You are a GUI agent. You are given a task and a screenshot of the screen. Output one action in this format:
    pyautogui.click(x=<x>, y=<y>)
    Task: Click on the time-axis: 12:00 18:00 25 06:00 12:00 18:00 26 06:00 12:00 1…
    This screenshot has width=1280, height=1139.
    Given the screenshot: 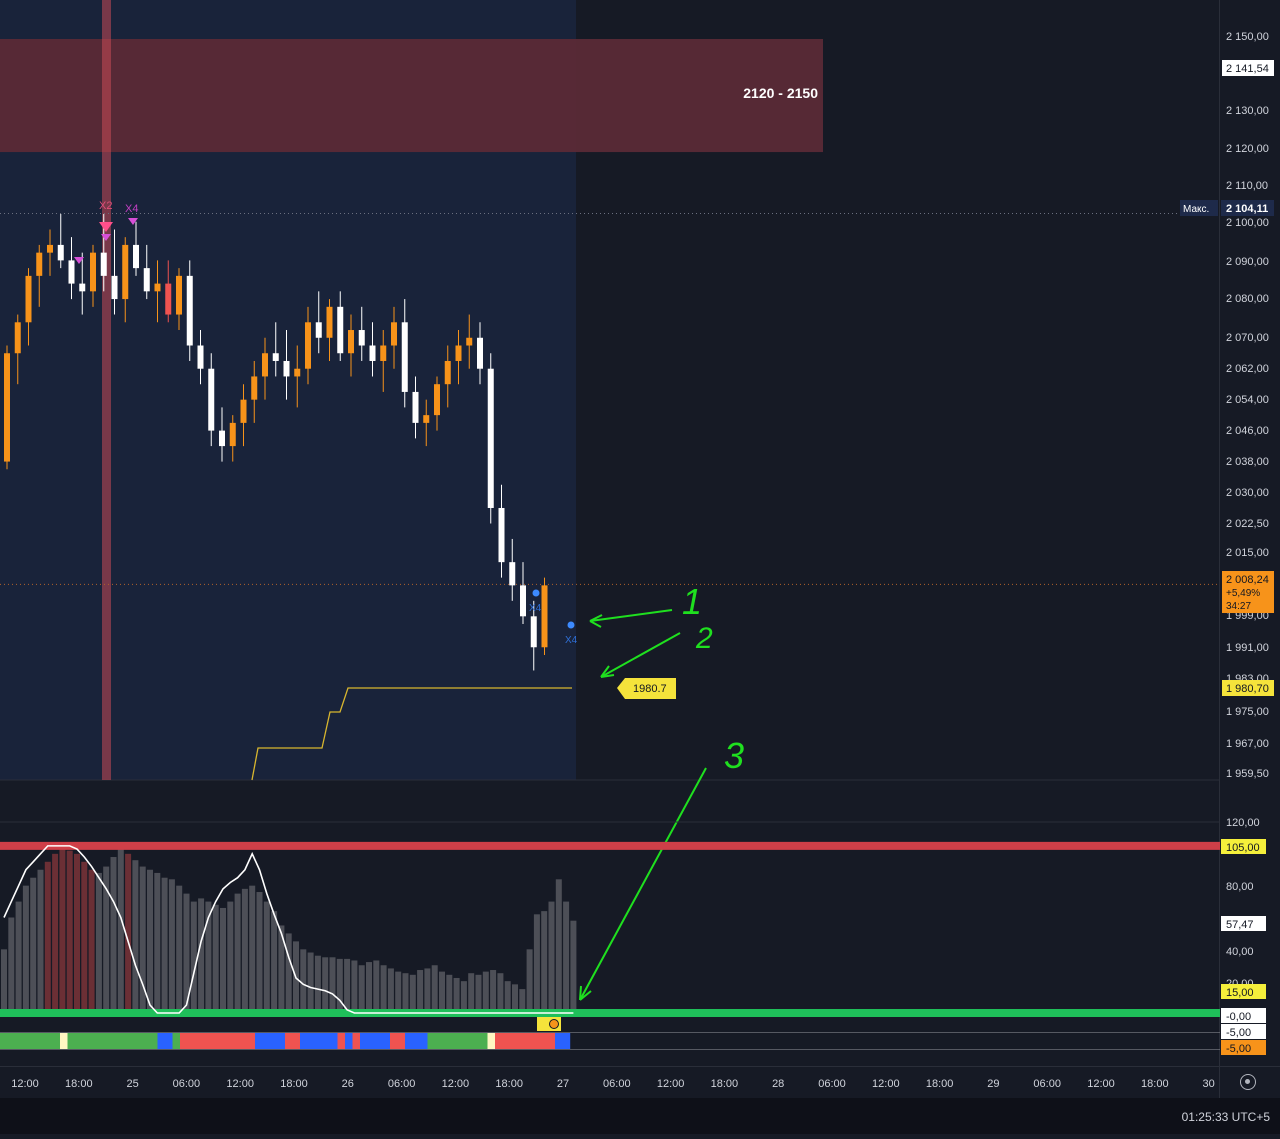 What is the action you would take?
    pyautogui.click(x=612, y=1084)
    